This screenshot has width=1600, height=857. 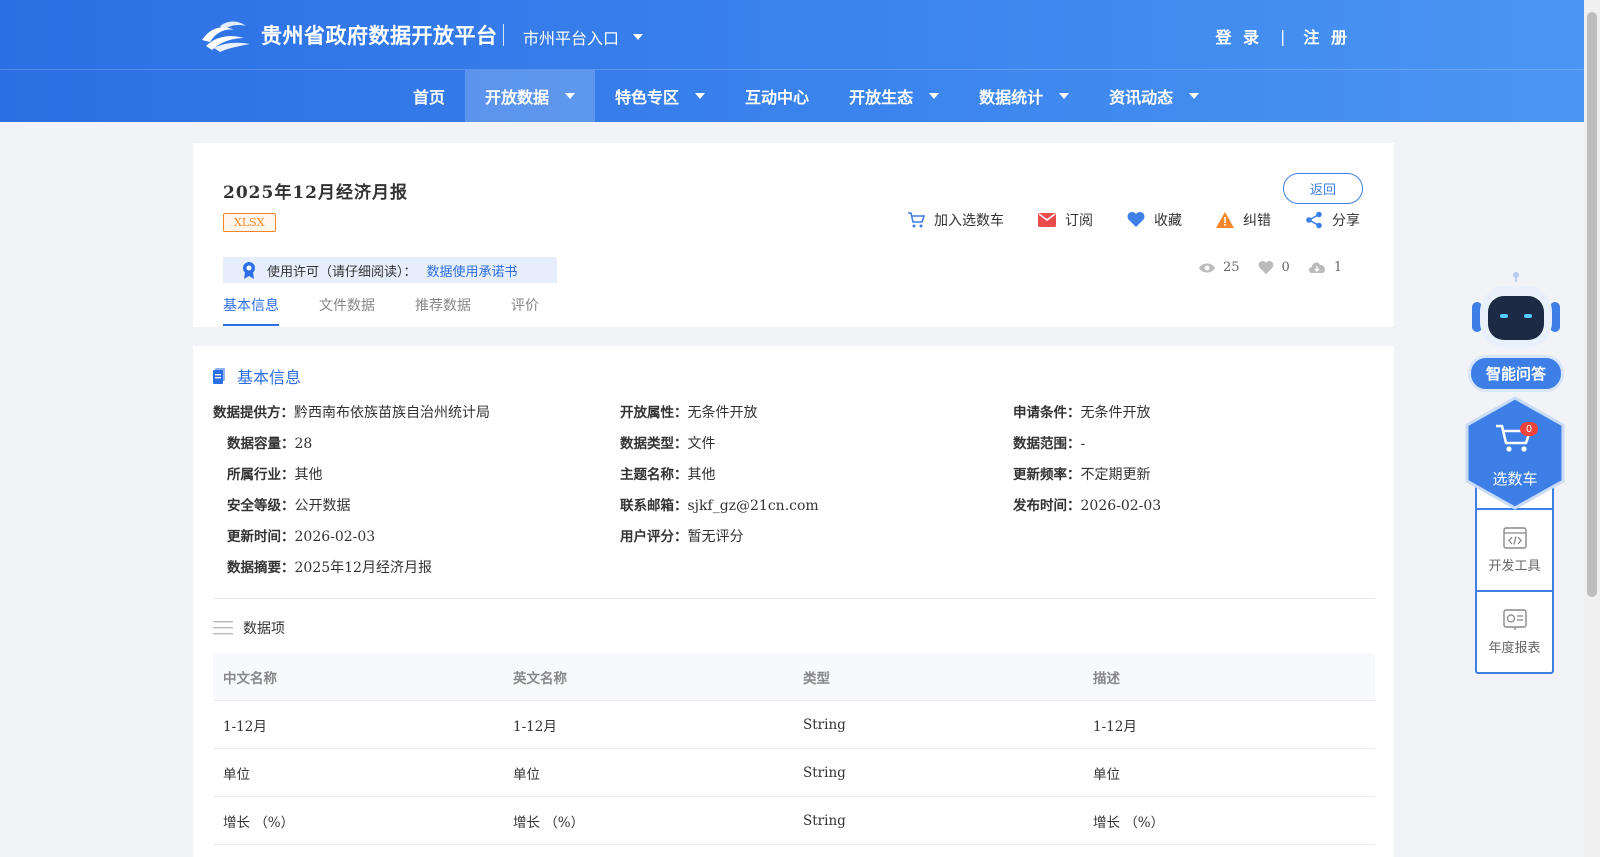 I want to click on cloud-download-icon, so click(x=1316, y=267).